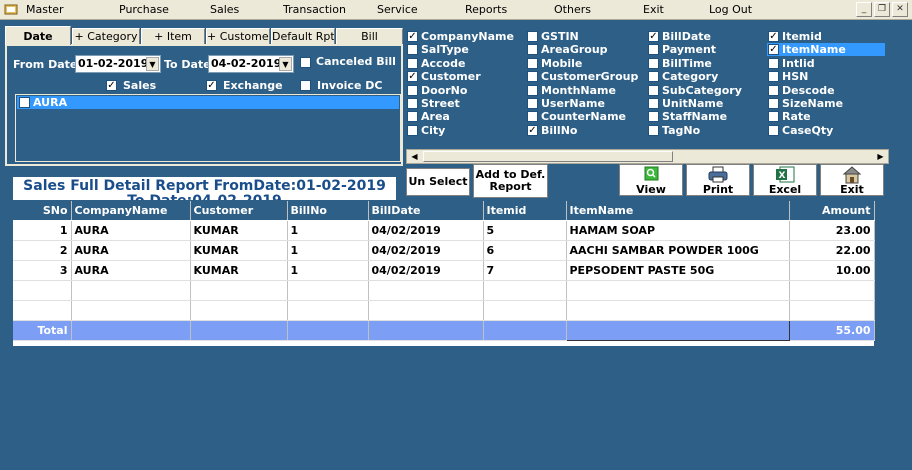  I want to click on column-option: GSTIN, so click(552, 36).